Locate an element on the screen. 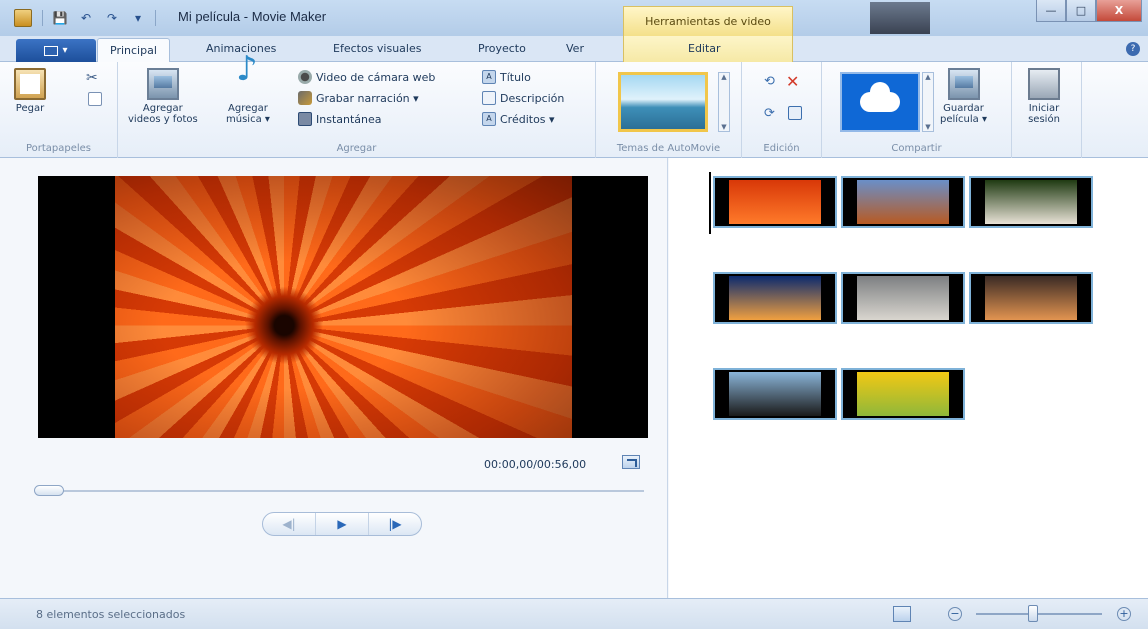 The image size is (1148, 629). webcam-icon is located at coordinates (305, 77).